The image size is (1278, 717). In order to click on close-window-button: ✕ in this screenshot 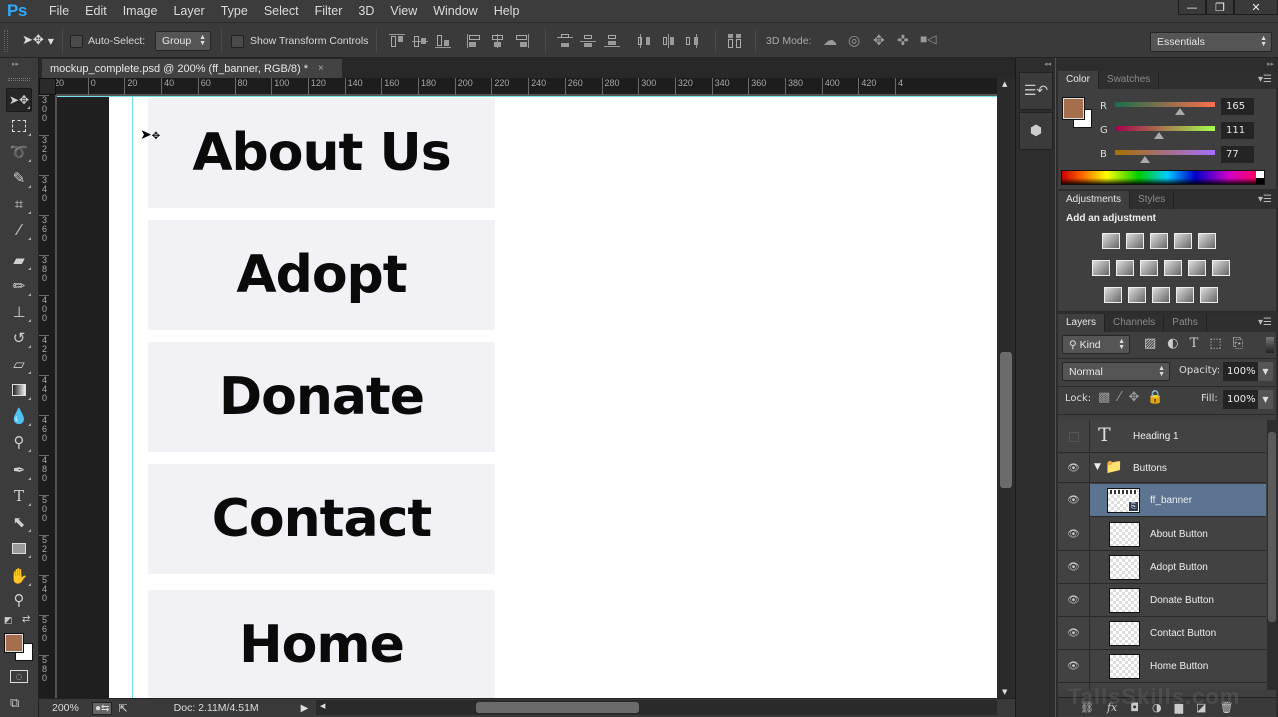, I will do `click(1256, 7)`.